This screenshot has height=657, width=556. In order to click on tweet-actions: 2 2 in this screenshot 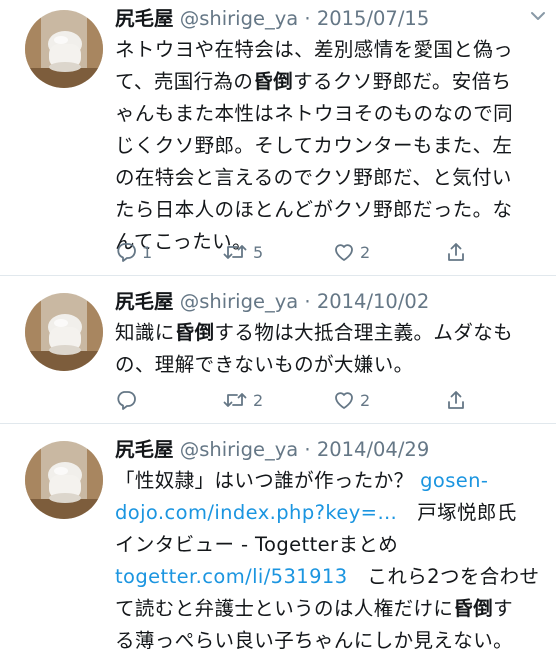, I will do `click(325, 400)`.